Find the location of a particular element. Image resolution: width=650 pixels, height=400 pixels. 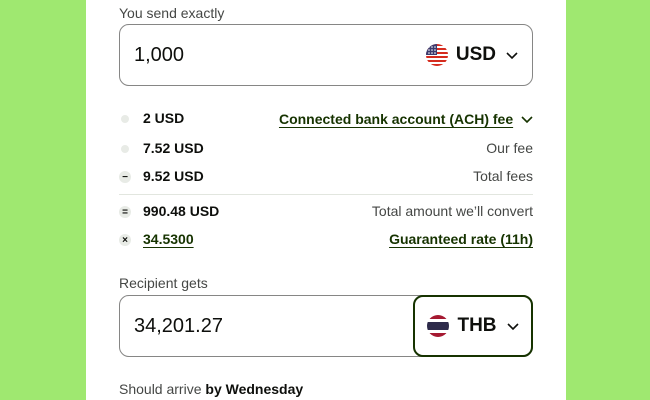

send-currency-selector: USD is located at coordinates (471, 55).